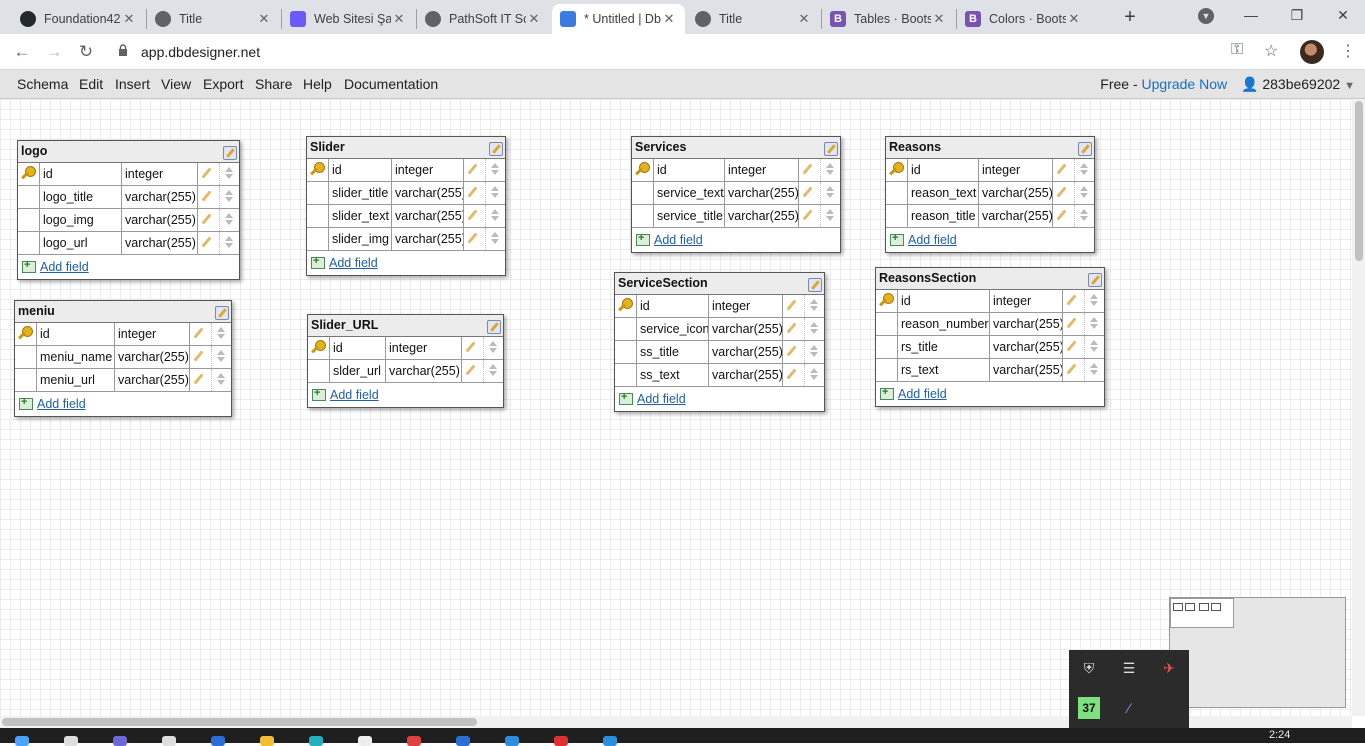 This screenshot has width=1365, height=746. What do you see at coordinates (1129, 708) in the screenshot?
I see `pen-icon: ∕` at bounding box center [1129, 708].